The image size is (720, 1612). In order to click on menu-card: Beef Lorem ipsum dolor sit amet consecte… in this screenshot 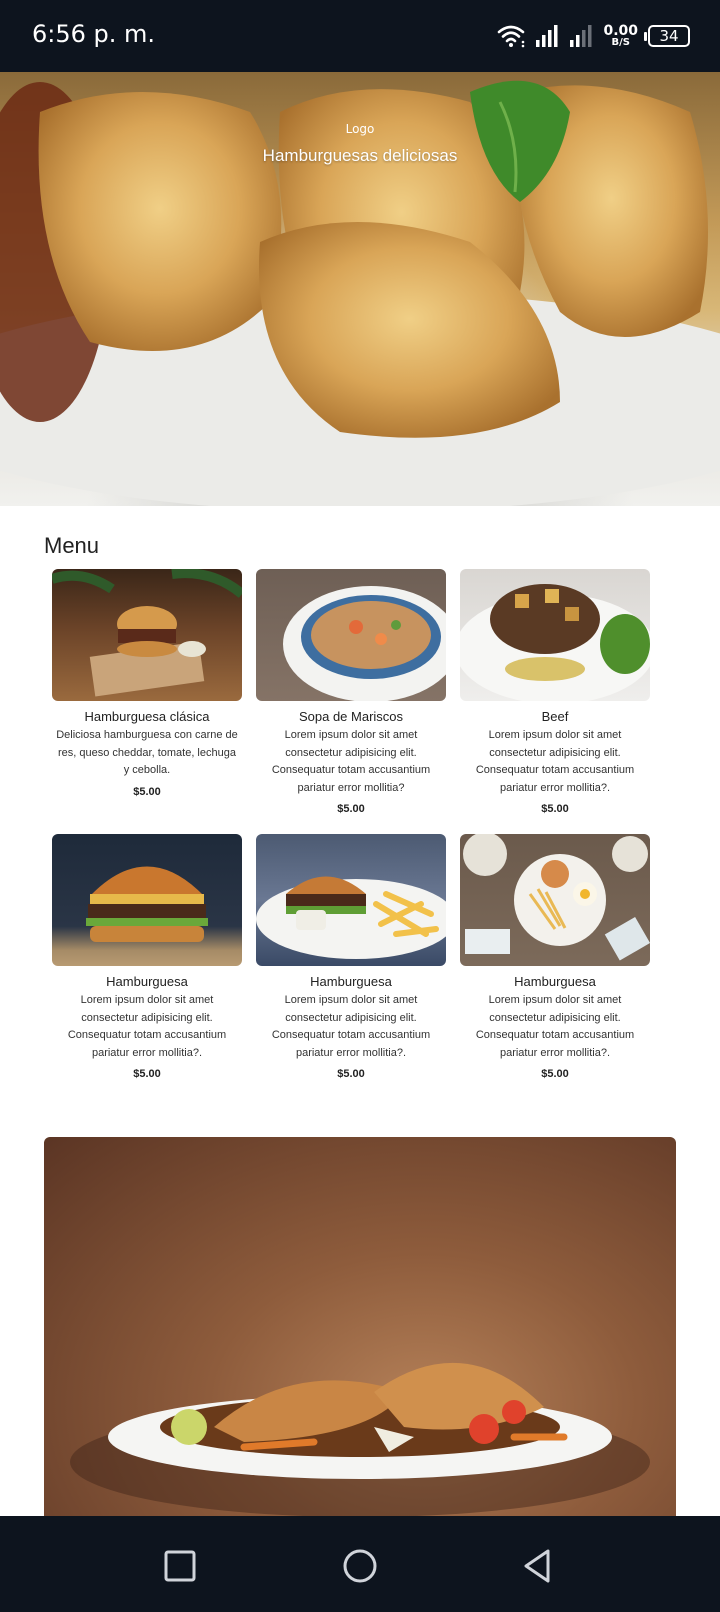, I will do `click(555, 692)`.